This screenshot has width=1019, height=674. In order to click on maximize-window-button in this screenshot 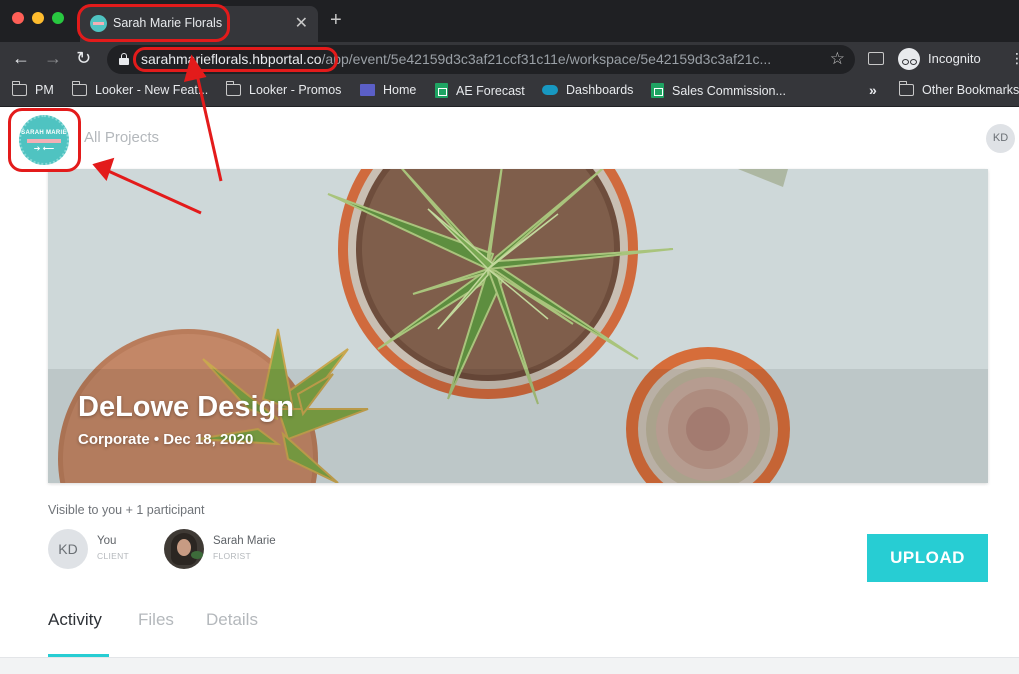, I will do `click(58, 18)`.